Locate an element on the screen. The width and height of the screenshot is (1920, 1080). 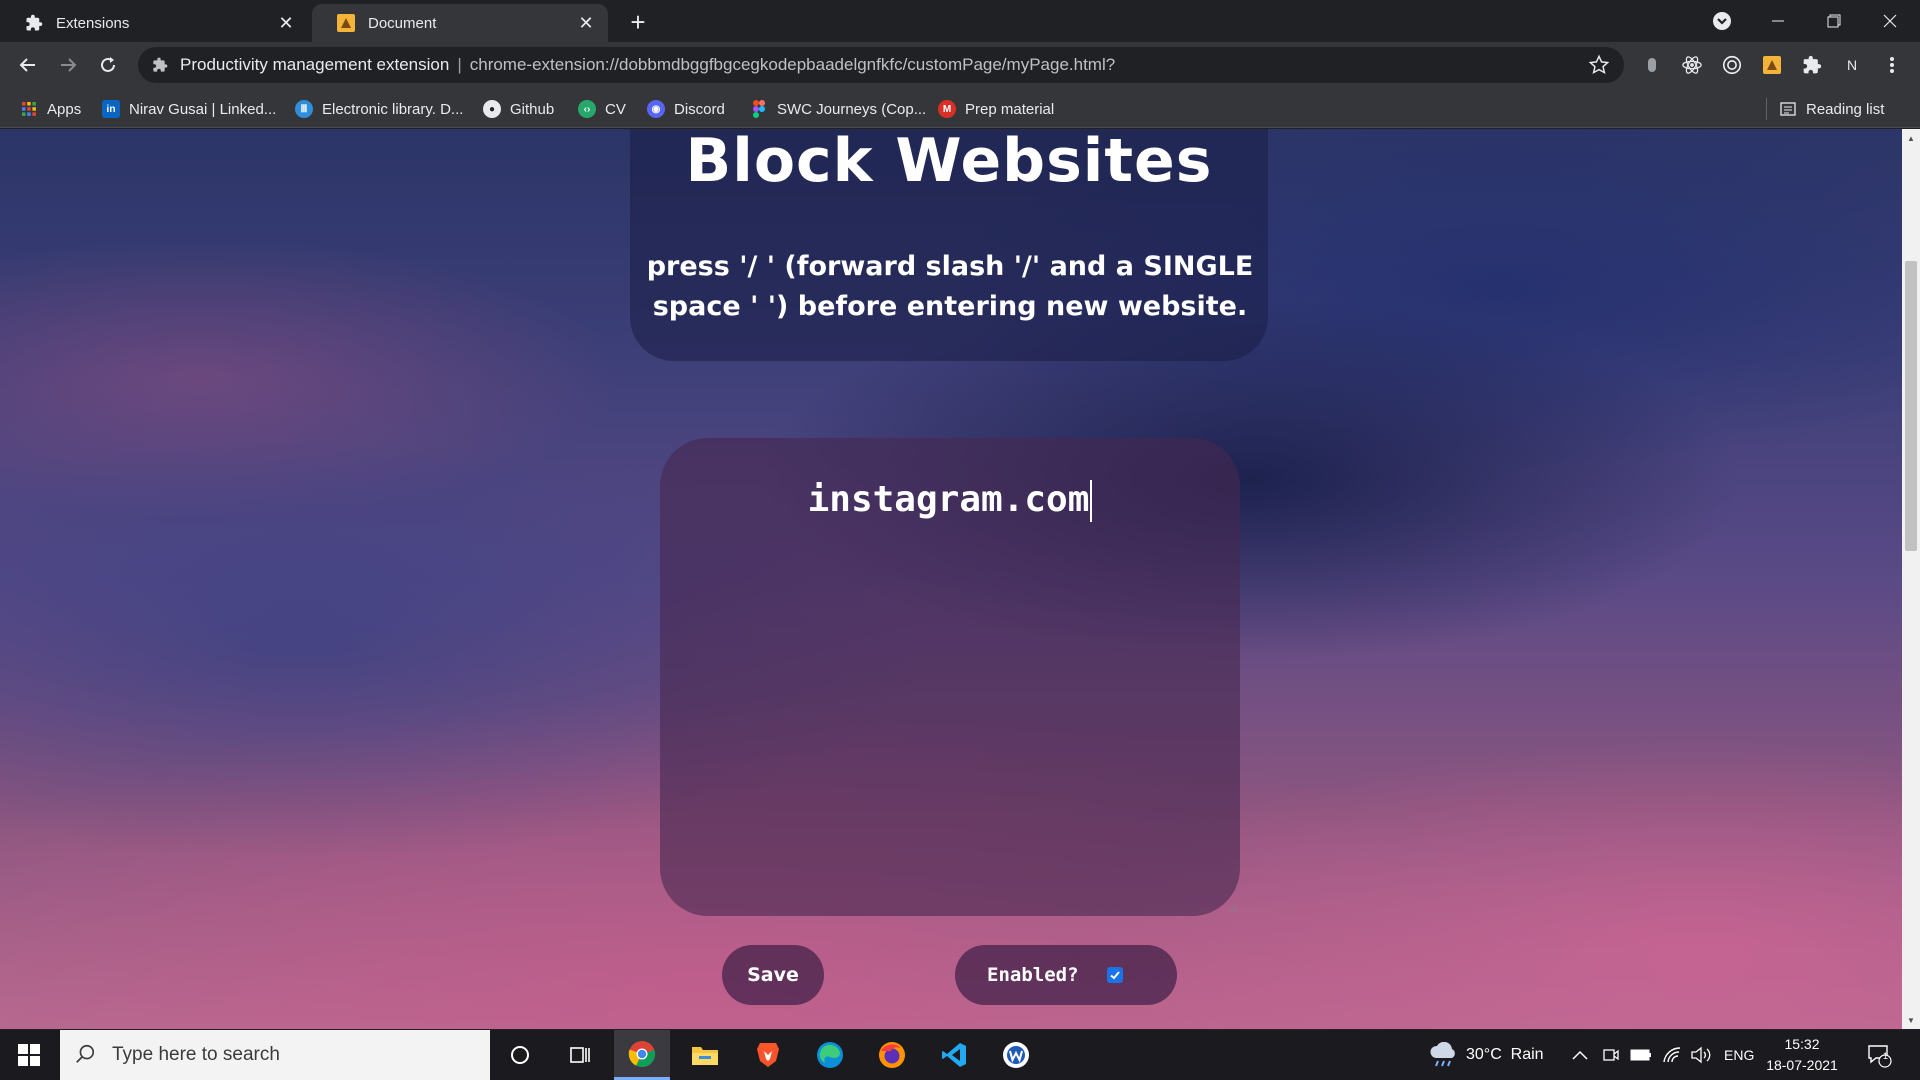
library-icon: Ⅲ is located at coordinates (304, 109).